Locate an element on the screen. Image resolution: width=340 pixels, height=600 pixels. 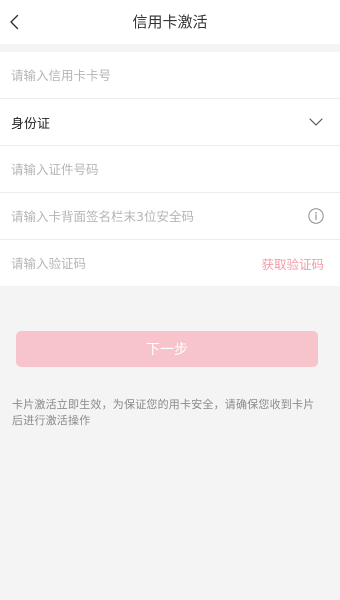
security-code-input is located at coordinates (159, 216).